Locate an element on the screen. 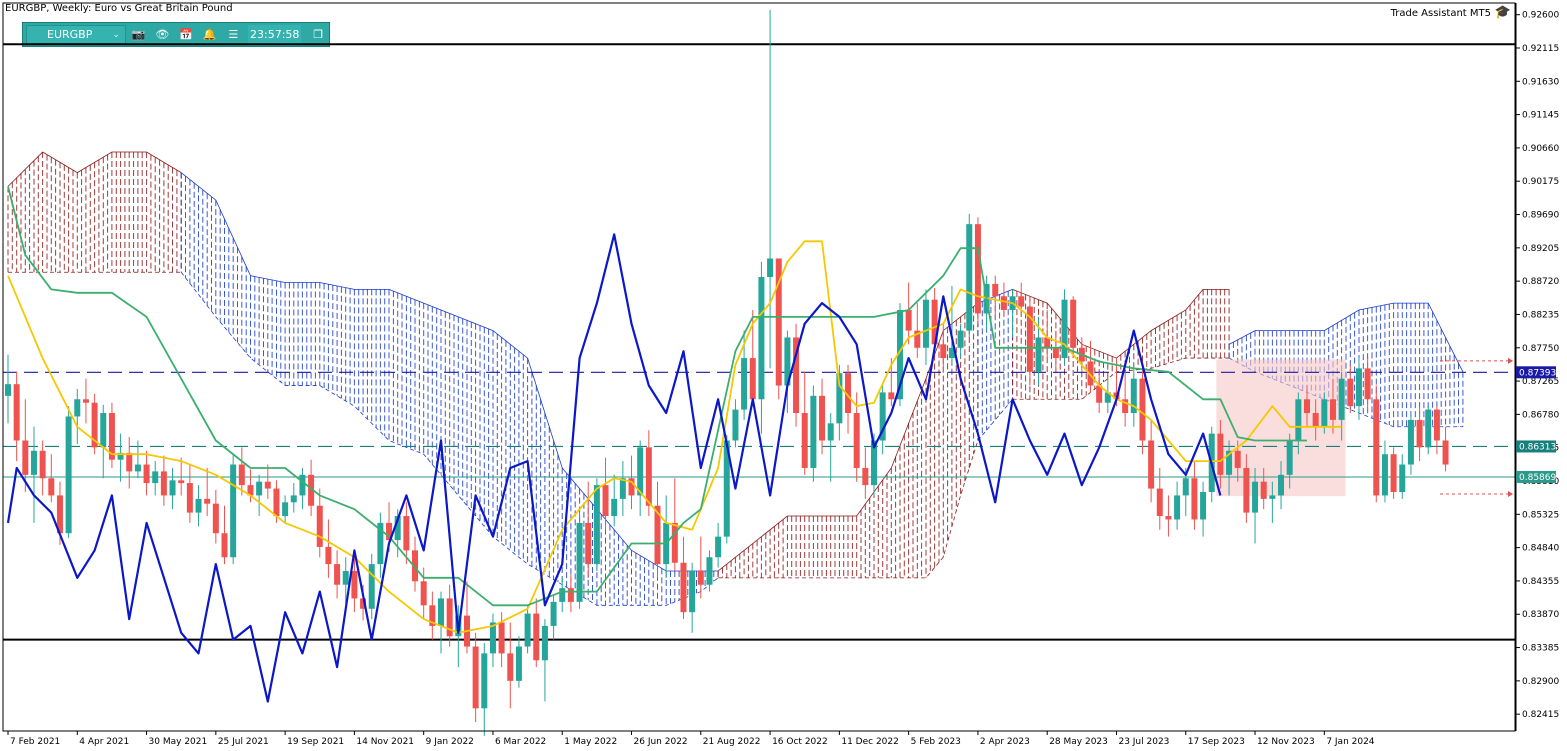 This screenshot has width=1567, height=751. y-tick-label: 0.91145 is located at coordinates (1540, 116).